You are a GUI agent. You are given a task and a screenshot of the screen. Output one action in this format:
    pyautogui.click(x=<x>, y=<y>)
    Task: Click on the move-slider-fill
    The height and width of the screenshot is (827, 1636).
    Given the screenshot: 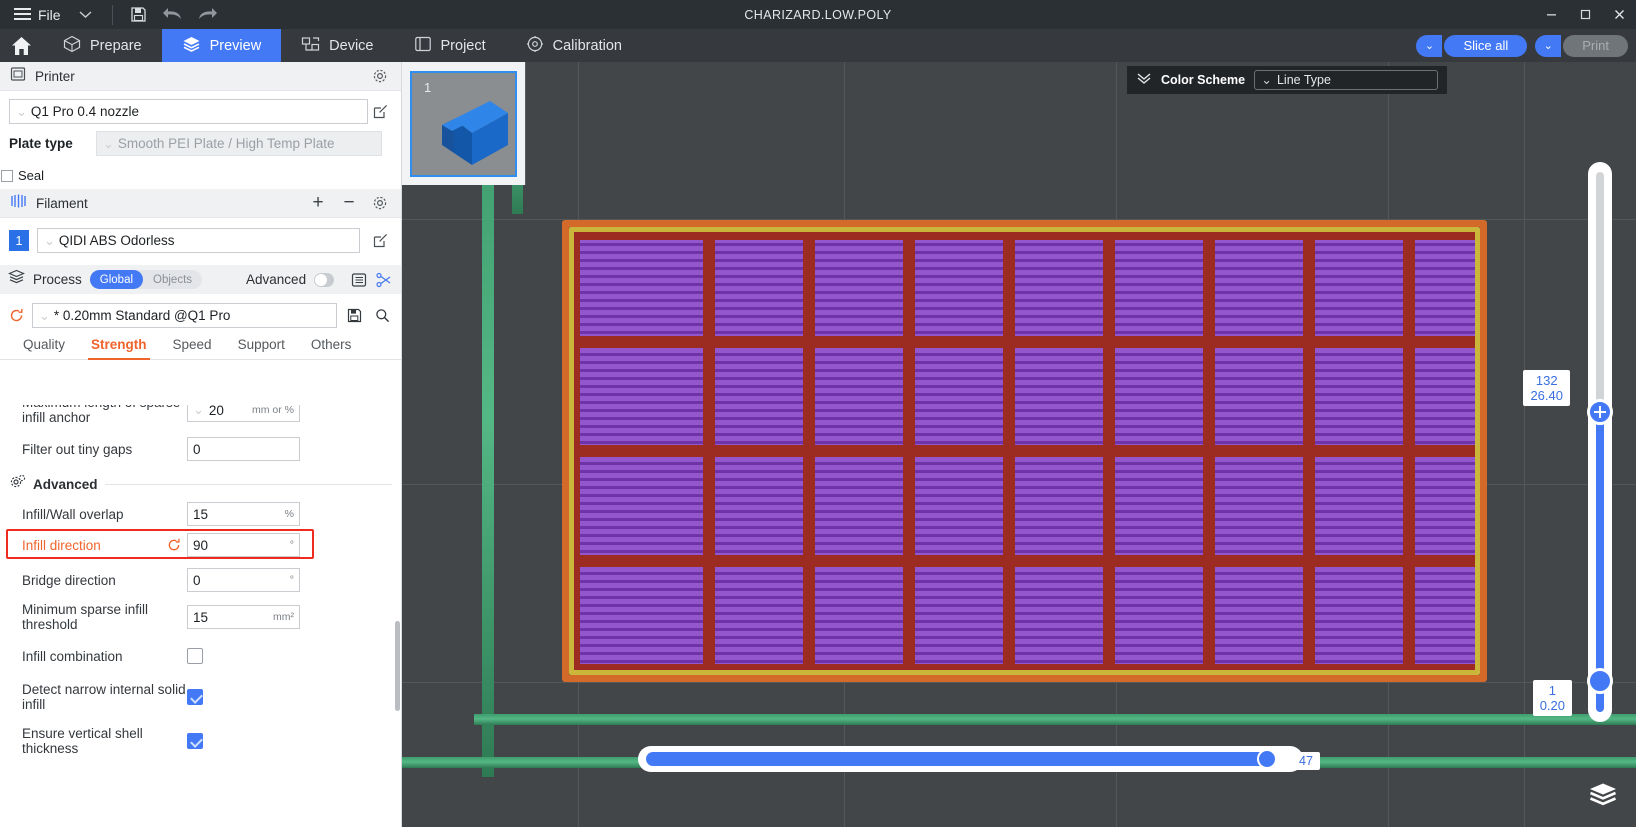 What is the action you would take?
    pyautogui.click(x=959, y=759)
    